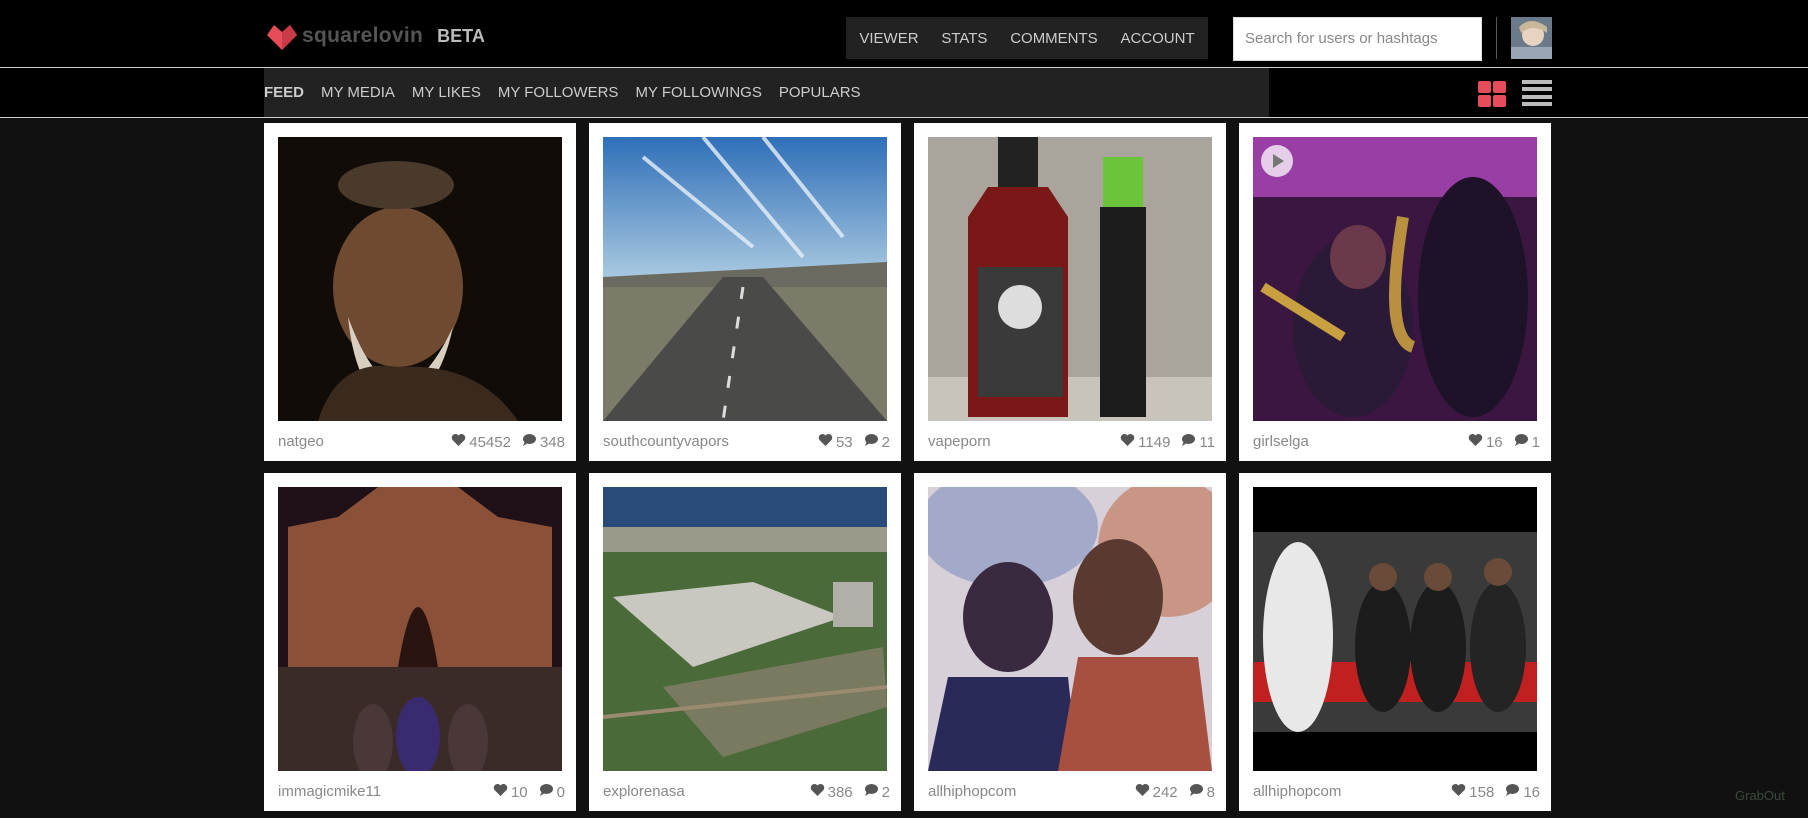 This screenshot has height=818, width=1808. What do you see at coordinates (301, 441) in the screenshot?
I see `post-username: natgeo` at bounding box center [301, 441].